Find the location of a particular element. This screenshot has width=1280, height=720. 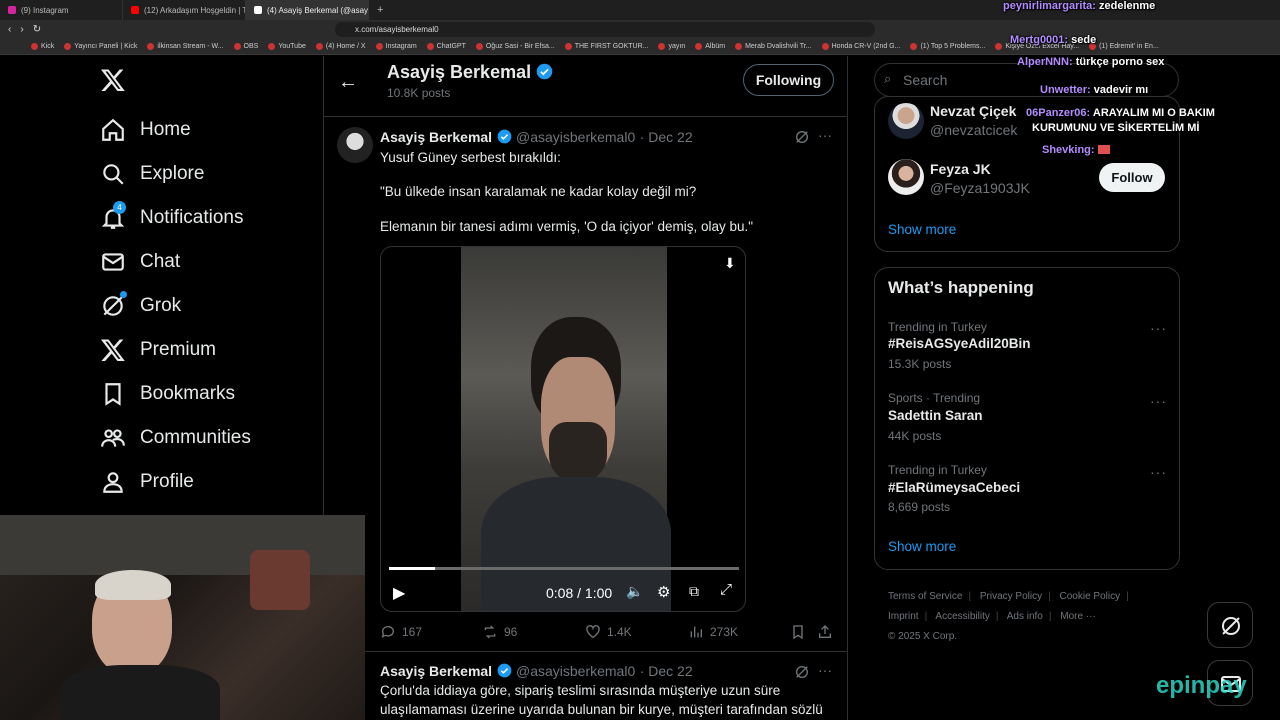

bookmark-item: Albüm is located at coordinates (710, 46).